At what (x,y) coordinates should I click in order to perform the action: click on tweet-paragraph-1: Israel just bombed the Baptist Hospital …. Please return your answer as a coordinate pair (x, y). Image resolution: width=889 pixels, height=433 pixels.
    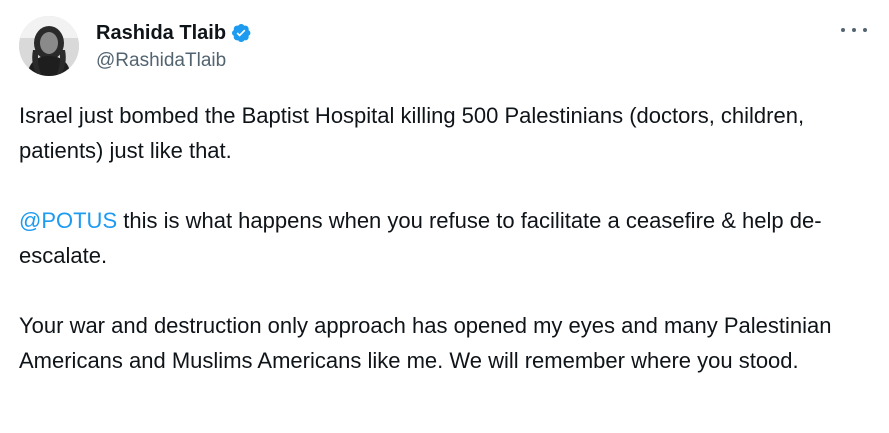
    Looking at the image, I should click on (412, 133).